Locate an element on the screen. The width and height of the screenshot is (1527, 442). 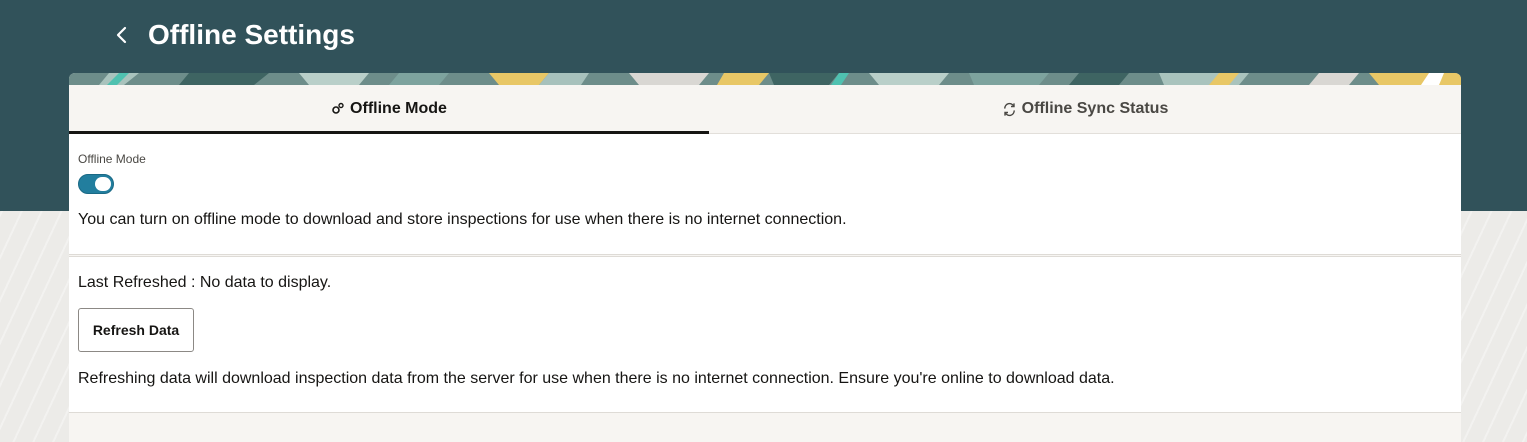
toggle-knob is located at coordinates (103, 184).